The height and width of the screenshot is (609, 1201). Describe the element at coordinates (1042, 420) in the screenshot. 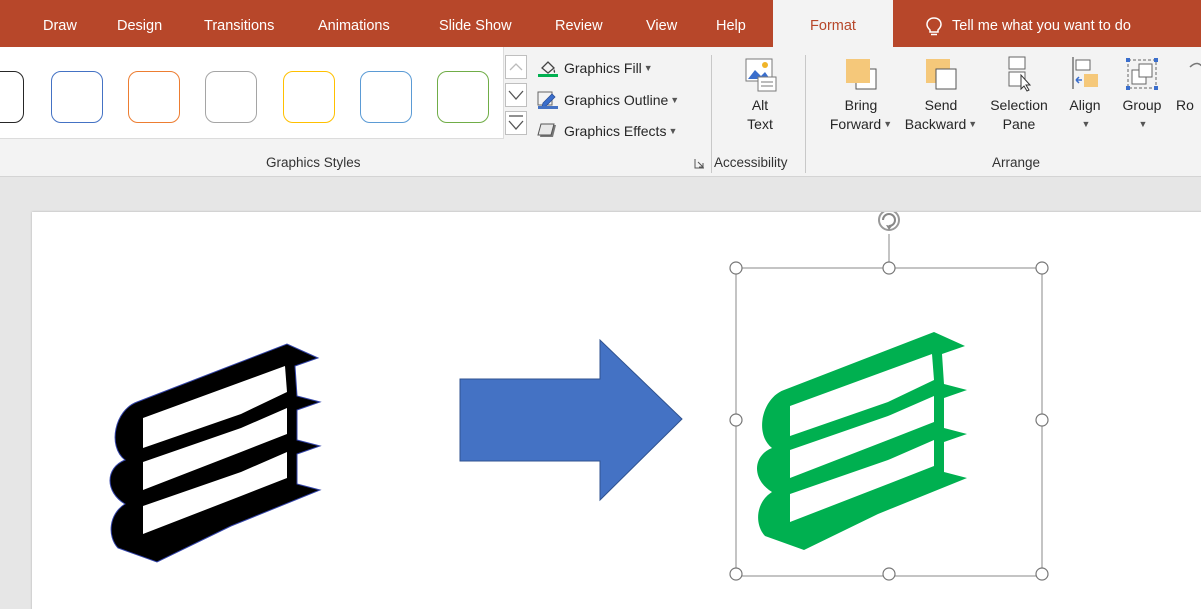

I see `resize-handle-right` at that location.